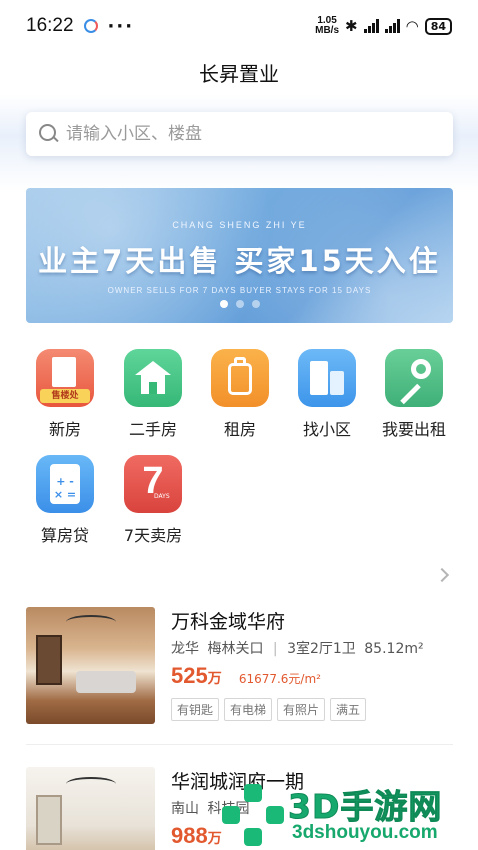 The height and width of the screenshot is (850, 478). Describe the element at coordinates (153, 378) in the screenshot. I see `house-icon` at that location.